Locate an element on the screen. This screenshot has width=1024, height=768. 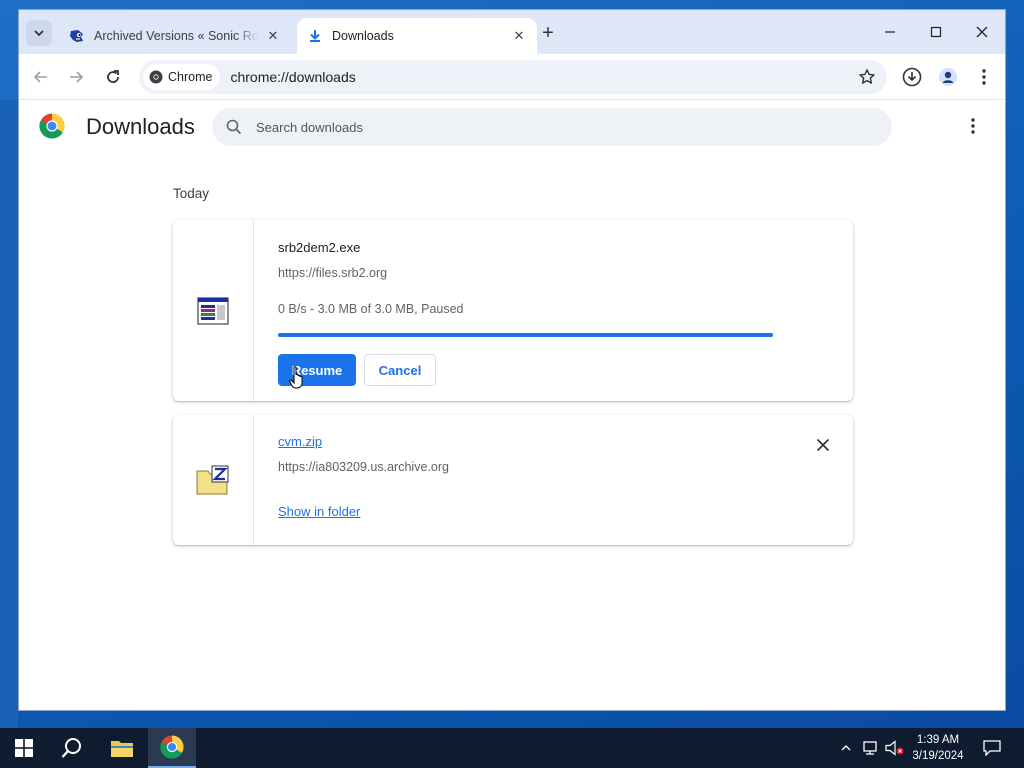
file-explorer-button is located at coordinates (122, 748).